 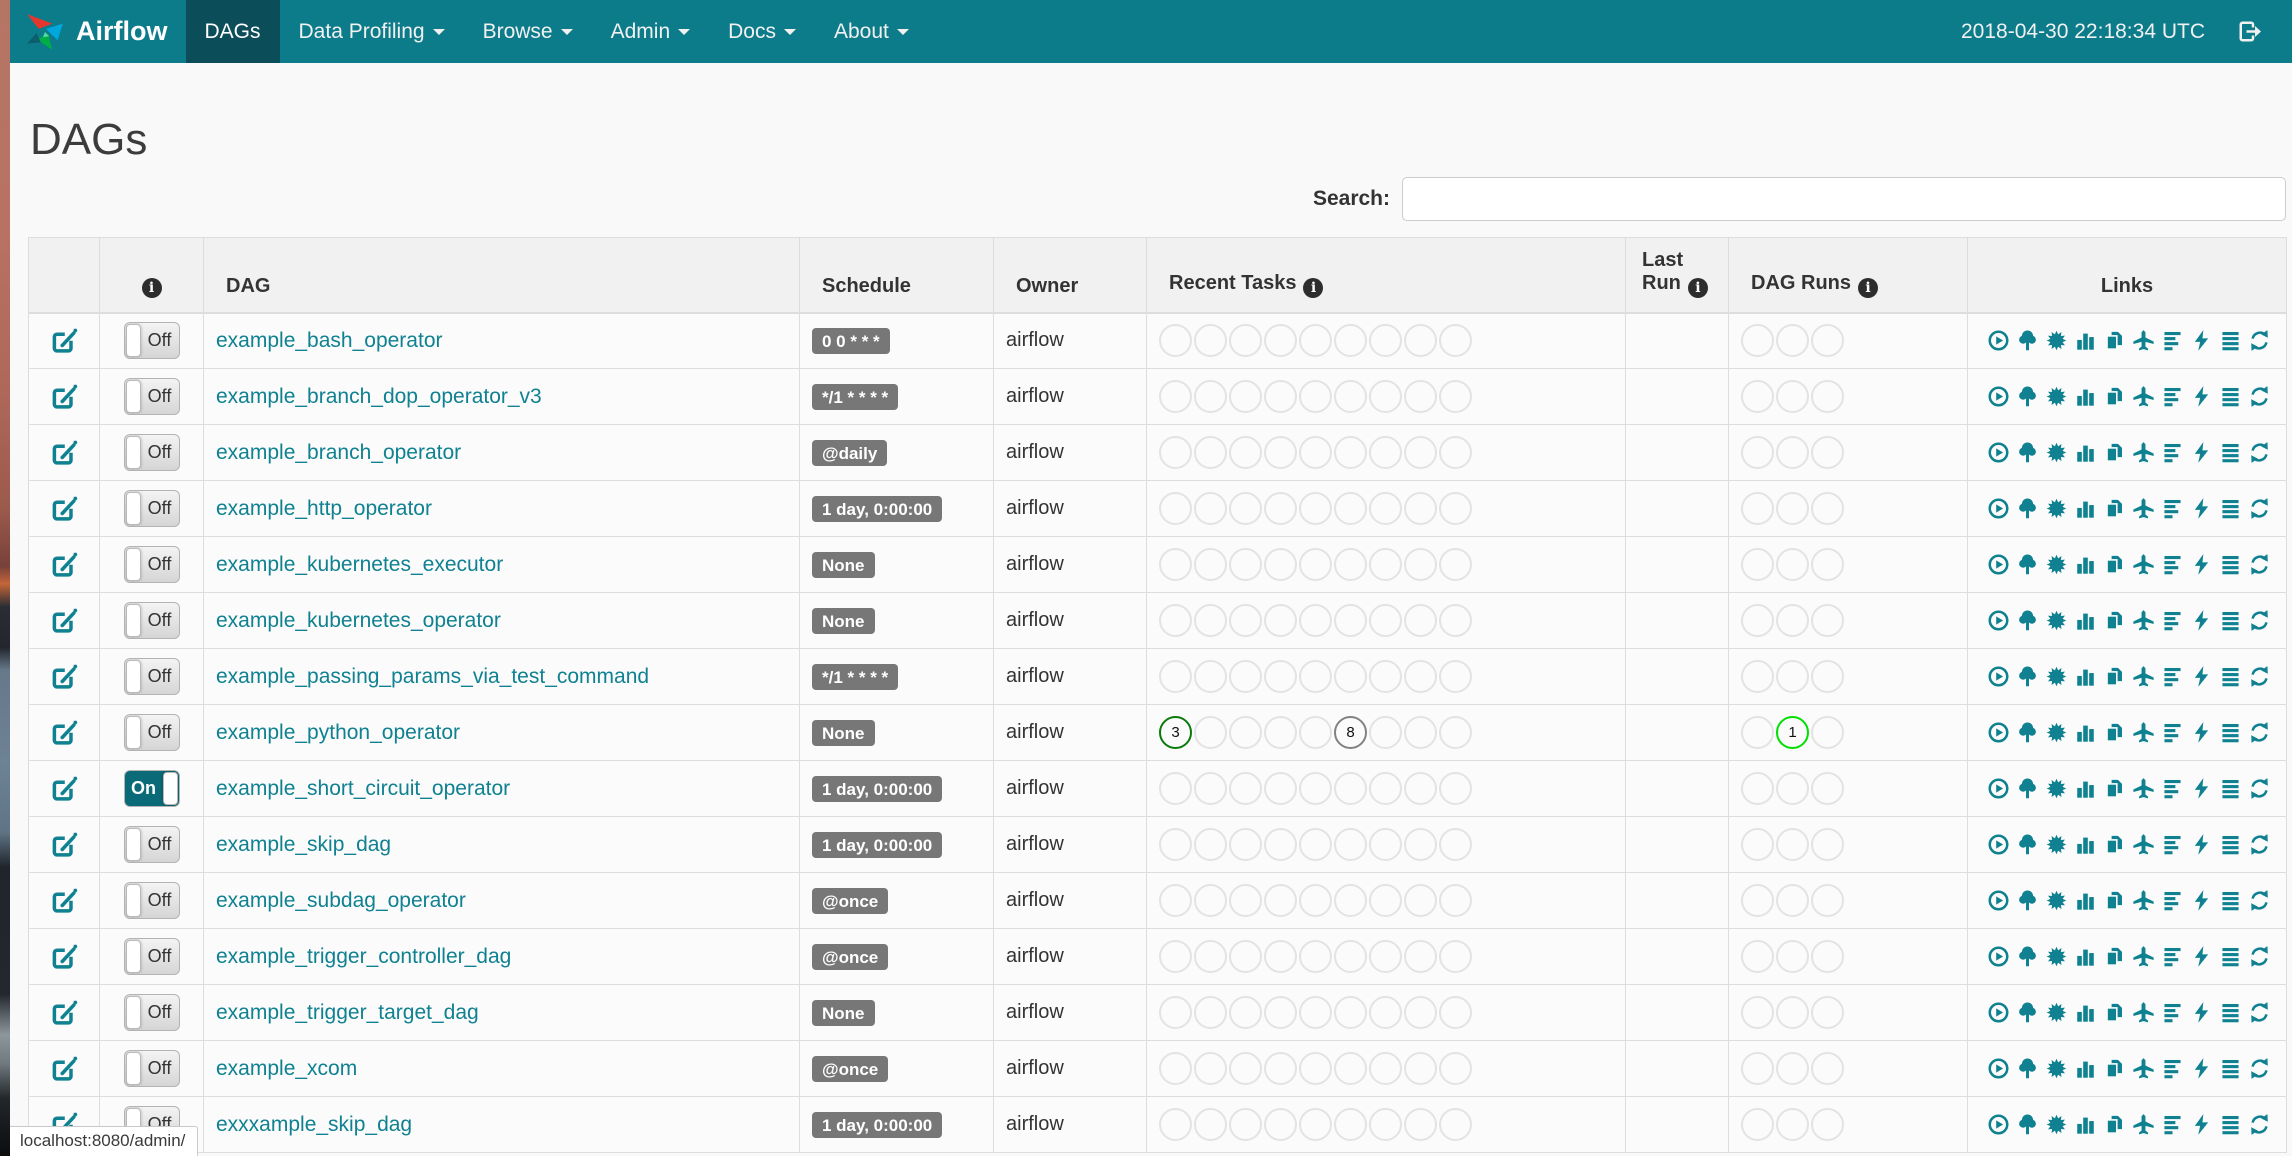 I want to click on dag-name-link: example_branch_dop_operator_v3, so click(x=379, y=396).